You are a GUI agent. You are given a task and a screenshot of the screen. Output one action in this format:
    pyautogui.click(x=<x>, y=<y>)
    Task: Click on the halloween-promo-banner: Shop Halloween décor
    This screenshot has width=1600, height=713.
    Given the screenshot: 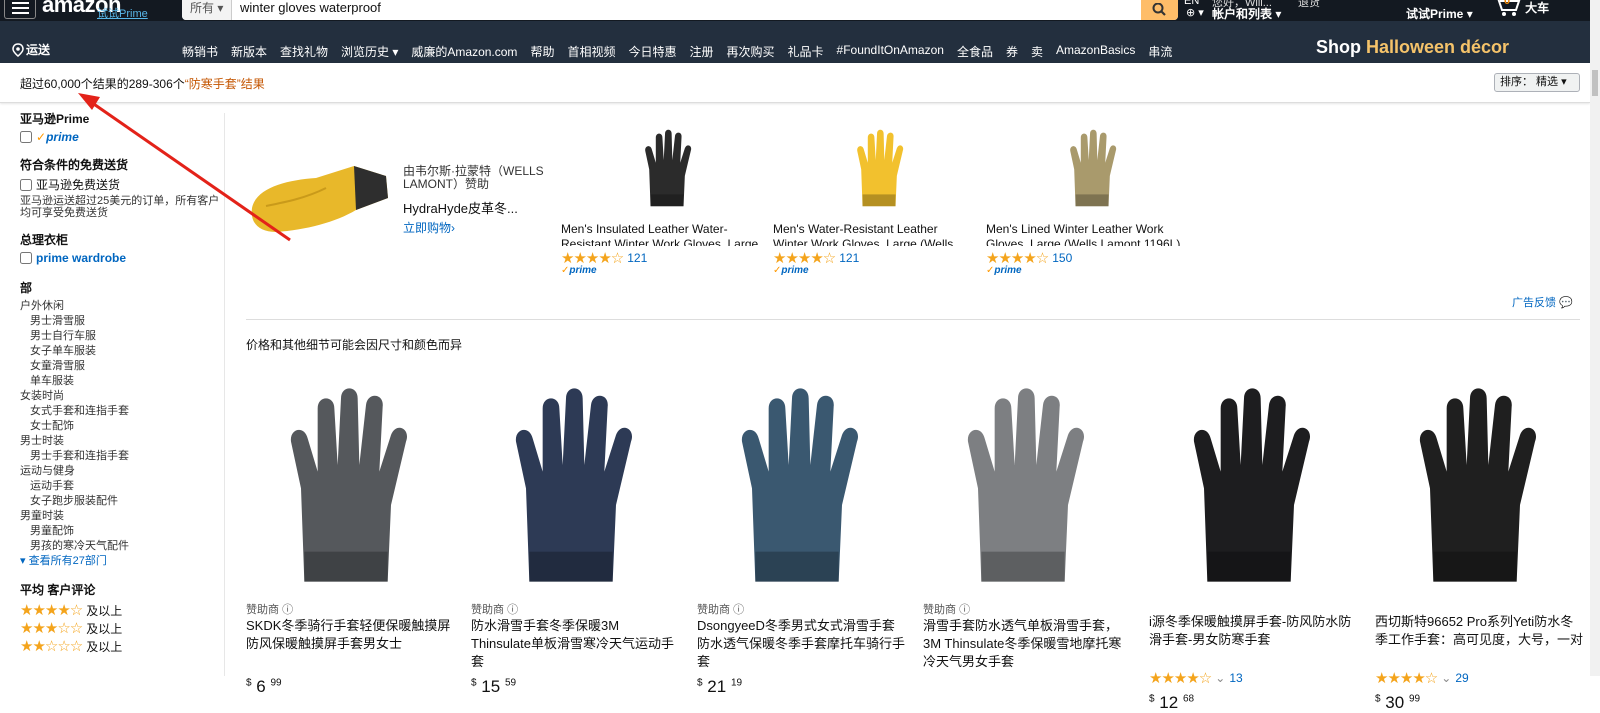 What is the action you would take?
    pyautogui.click(x=1412, y=47)
    